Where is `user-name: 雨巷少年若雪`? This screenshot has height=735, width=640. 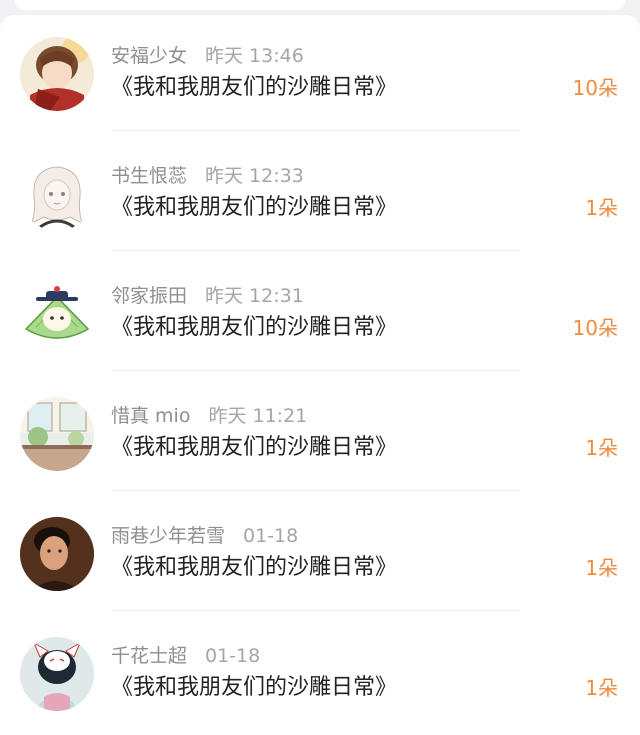
user-name: 雨巷少年若雪 is located at coordinates (168, 536).